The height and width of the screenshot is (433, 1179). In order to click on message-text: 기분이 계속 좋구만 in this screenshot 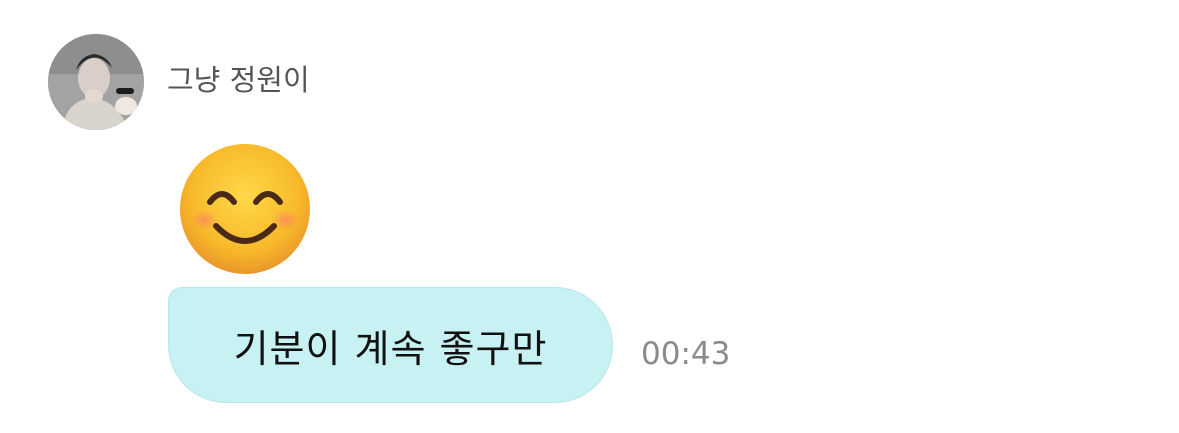, I will do `click(390, 348)`.